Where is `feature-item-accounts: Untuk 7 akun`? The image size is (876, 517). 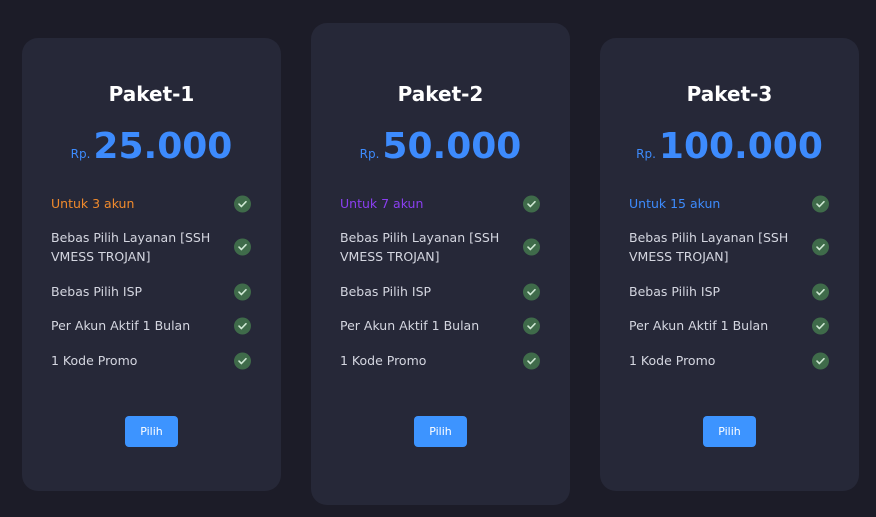 feature-item-accounts: Untuk 7 akun is located at coordinates (440, 203).